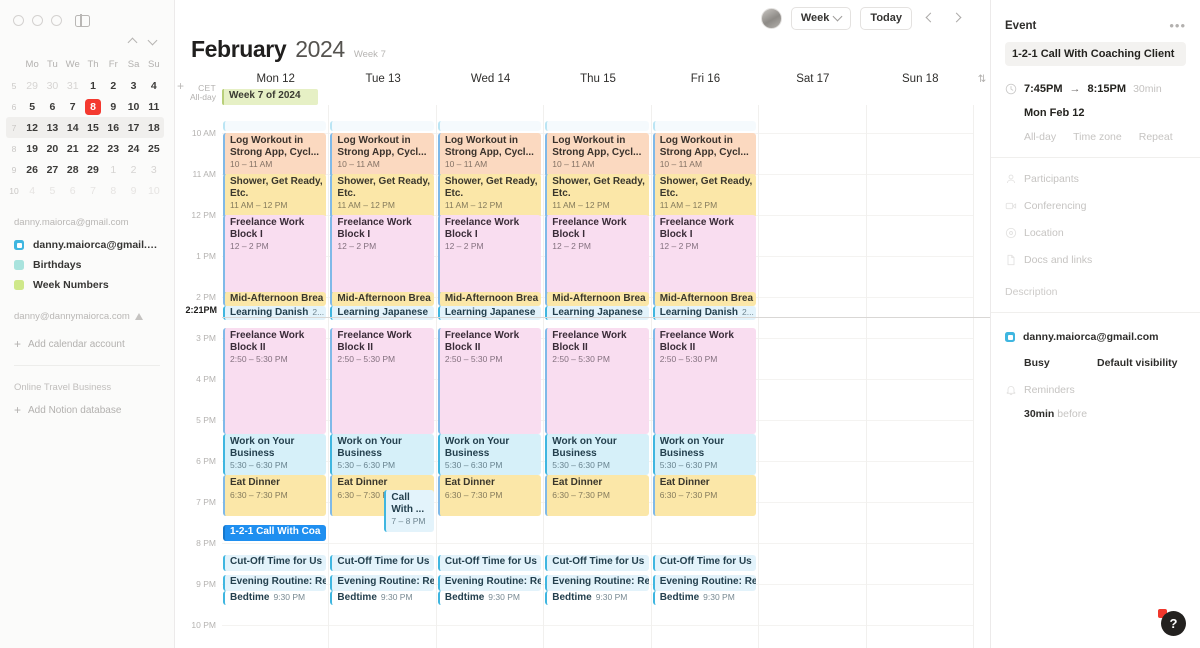 Image resolution: width=1200 pixels, height=648 pixels. What do you see at coordinates (1105, 113) in the screenshot?
I see `event-date: Mon Feb 12` at bounding box center [1105, 113].